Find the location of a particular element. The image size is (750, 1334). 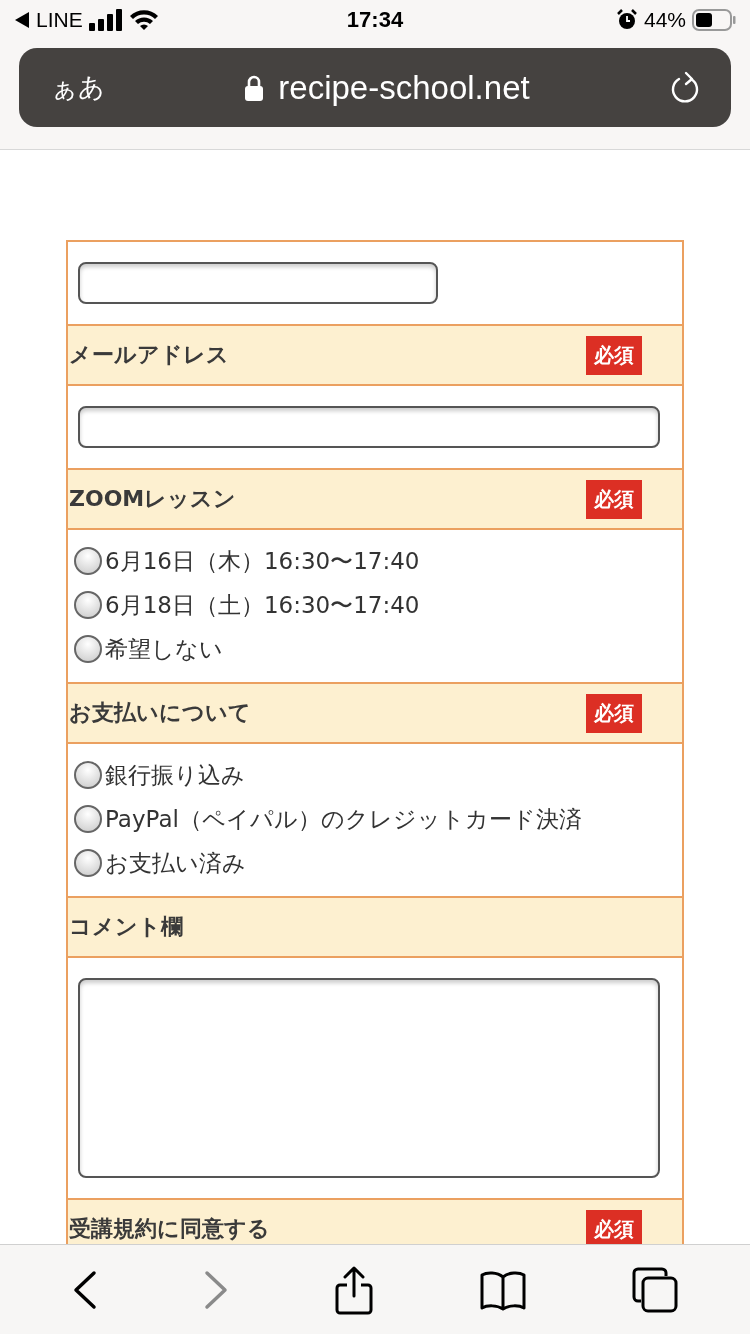

lock-icon is located at coordinates (254, 87).